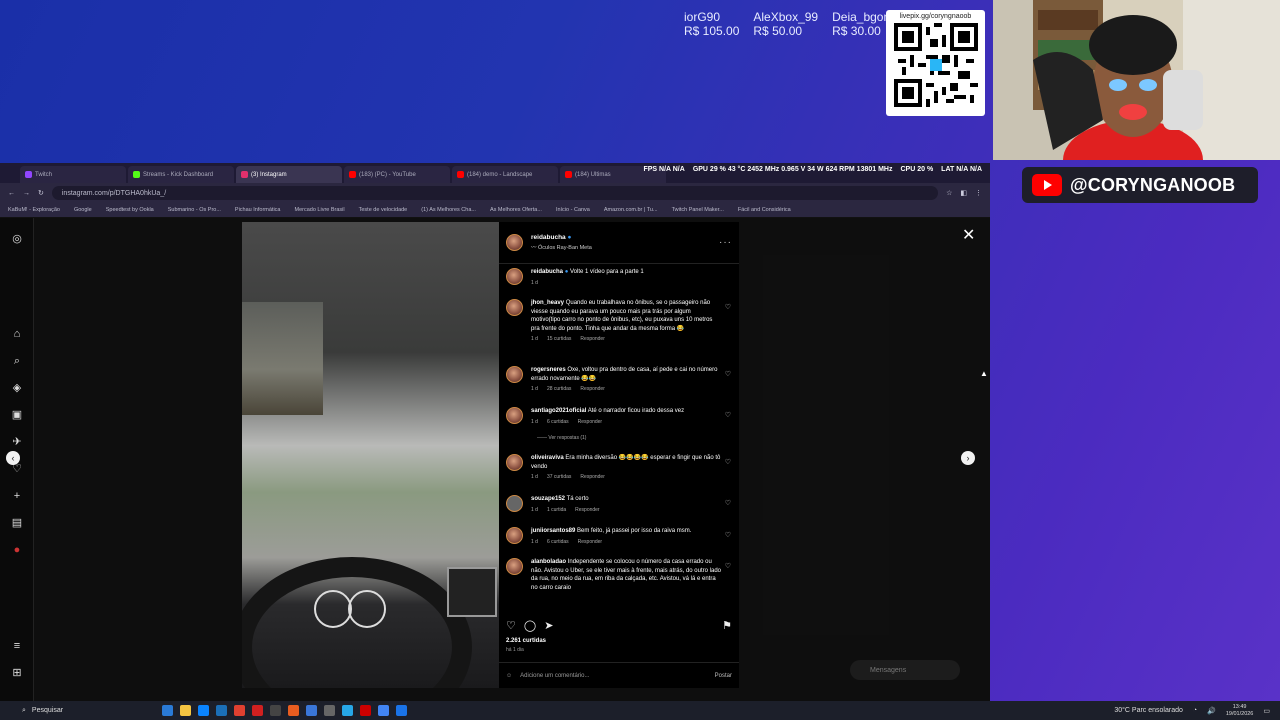  Describe the element at coordinates (548, 627) in the screenshot. I see `share-icon: ➤` at that location.